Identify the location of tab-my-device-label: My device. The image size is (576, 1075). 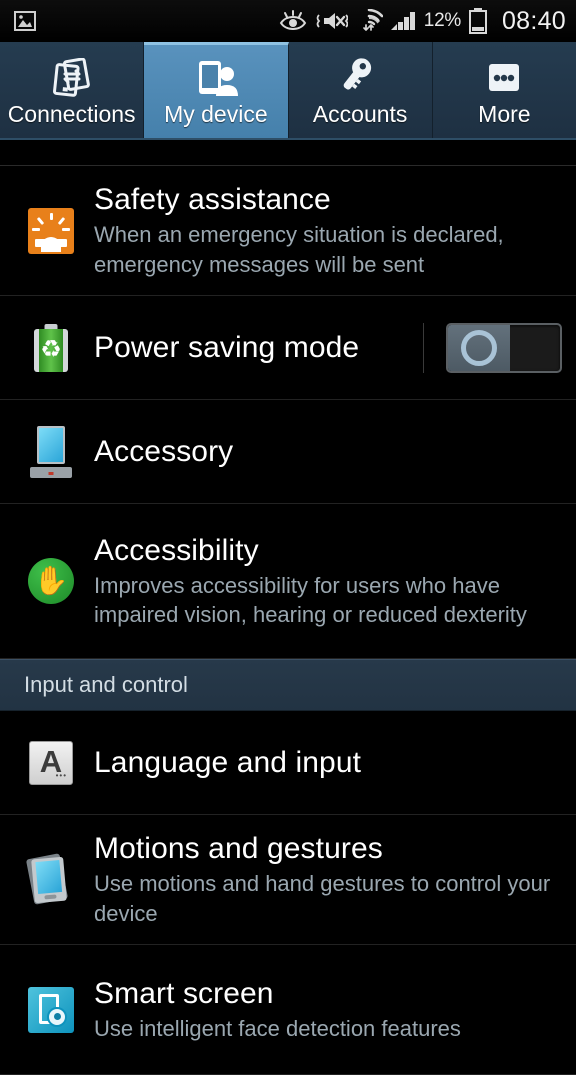
(216, 114).